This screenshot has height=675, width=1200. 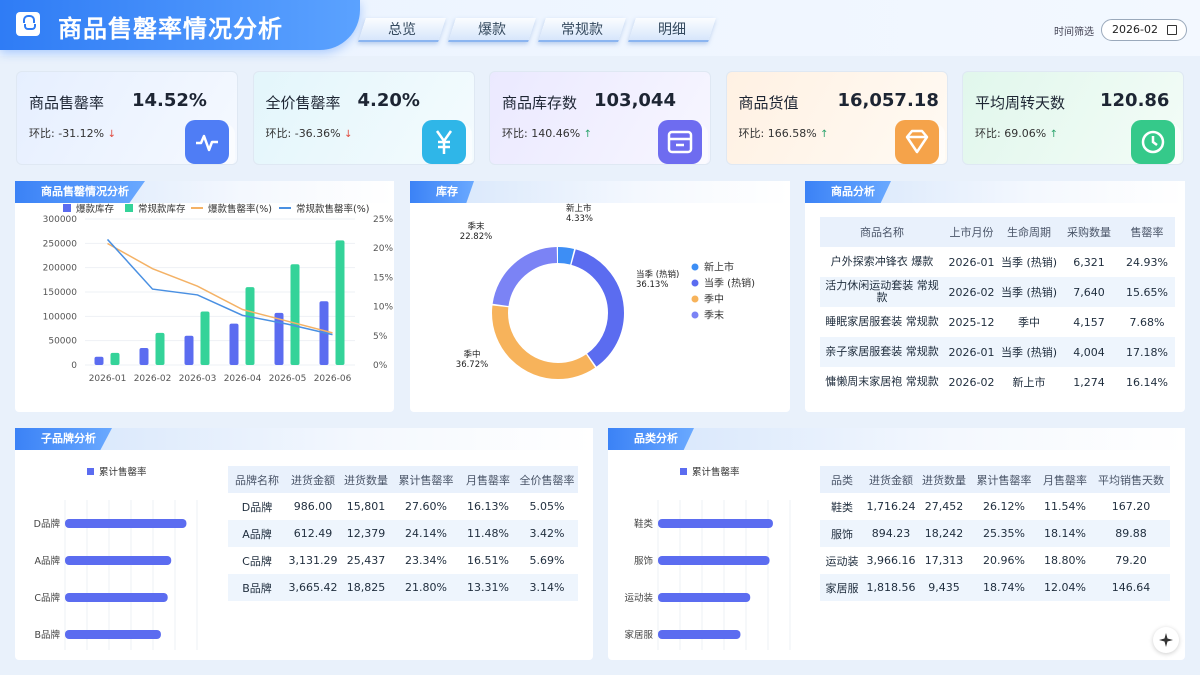 What do you see at coordinates (547, 560) in the screenshot?
I see `table-cell: 5.69%` at bounding box center [547, 560].